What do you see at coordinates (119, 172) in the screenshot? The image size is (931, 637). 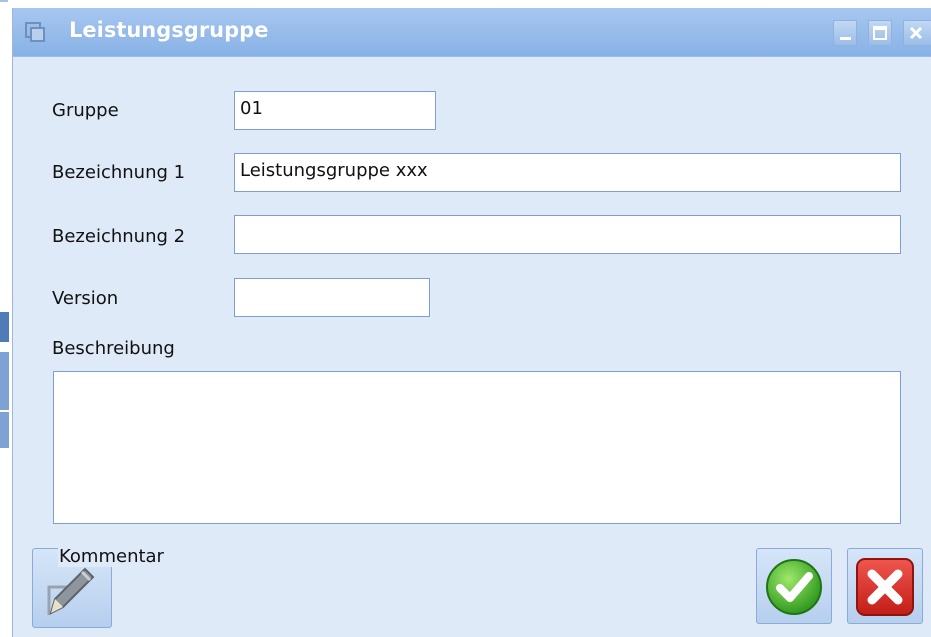 I see `bezeichnung1-label: Bezeichnung 1` at bounding box center [119, 172].